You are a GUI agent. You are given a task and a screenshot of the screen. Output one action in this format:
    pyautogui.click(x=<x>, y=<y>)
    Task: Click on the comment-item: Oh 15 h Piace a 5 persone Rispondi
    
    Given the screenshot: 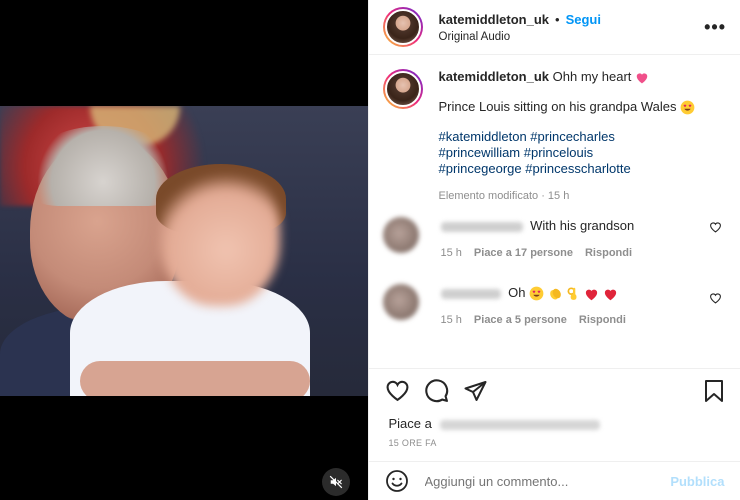 What is the action you would take?
    pyautogui.click(x=554, y=305)
    